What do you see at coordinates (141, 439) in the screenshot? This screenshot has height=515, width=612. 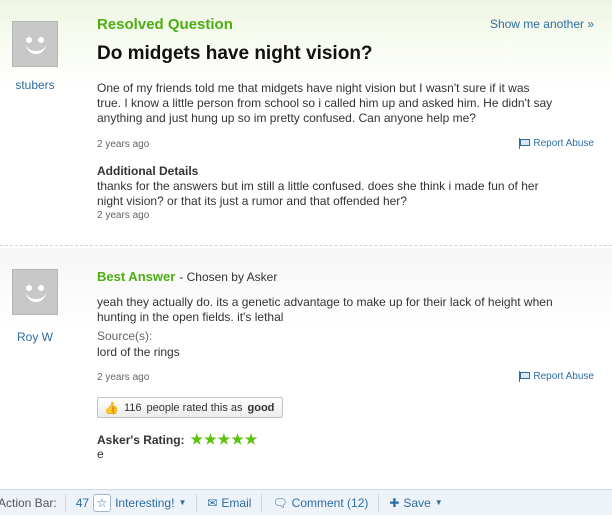 I see `asker-rating-label: Asker's Rating:` at bounding box center [141, 439].